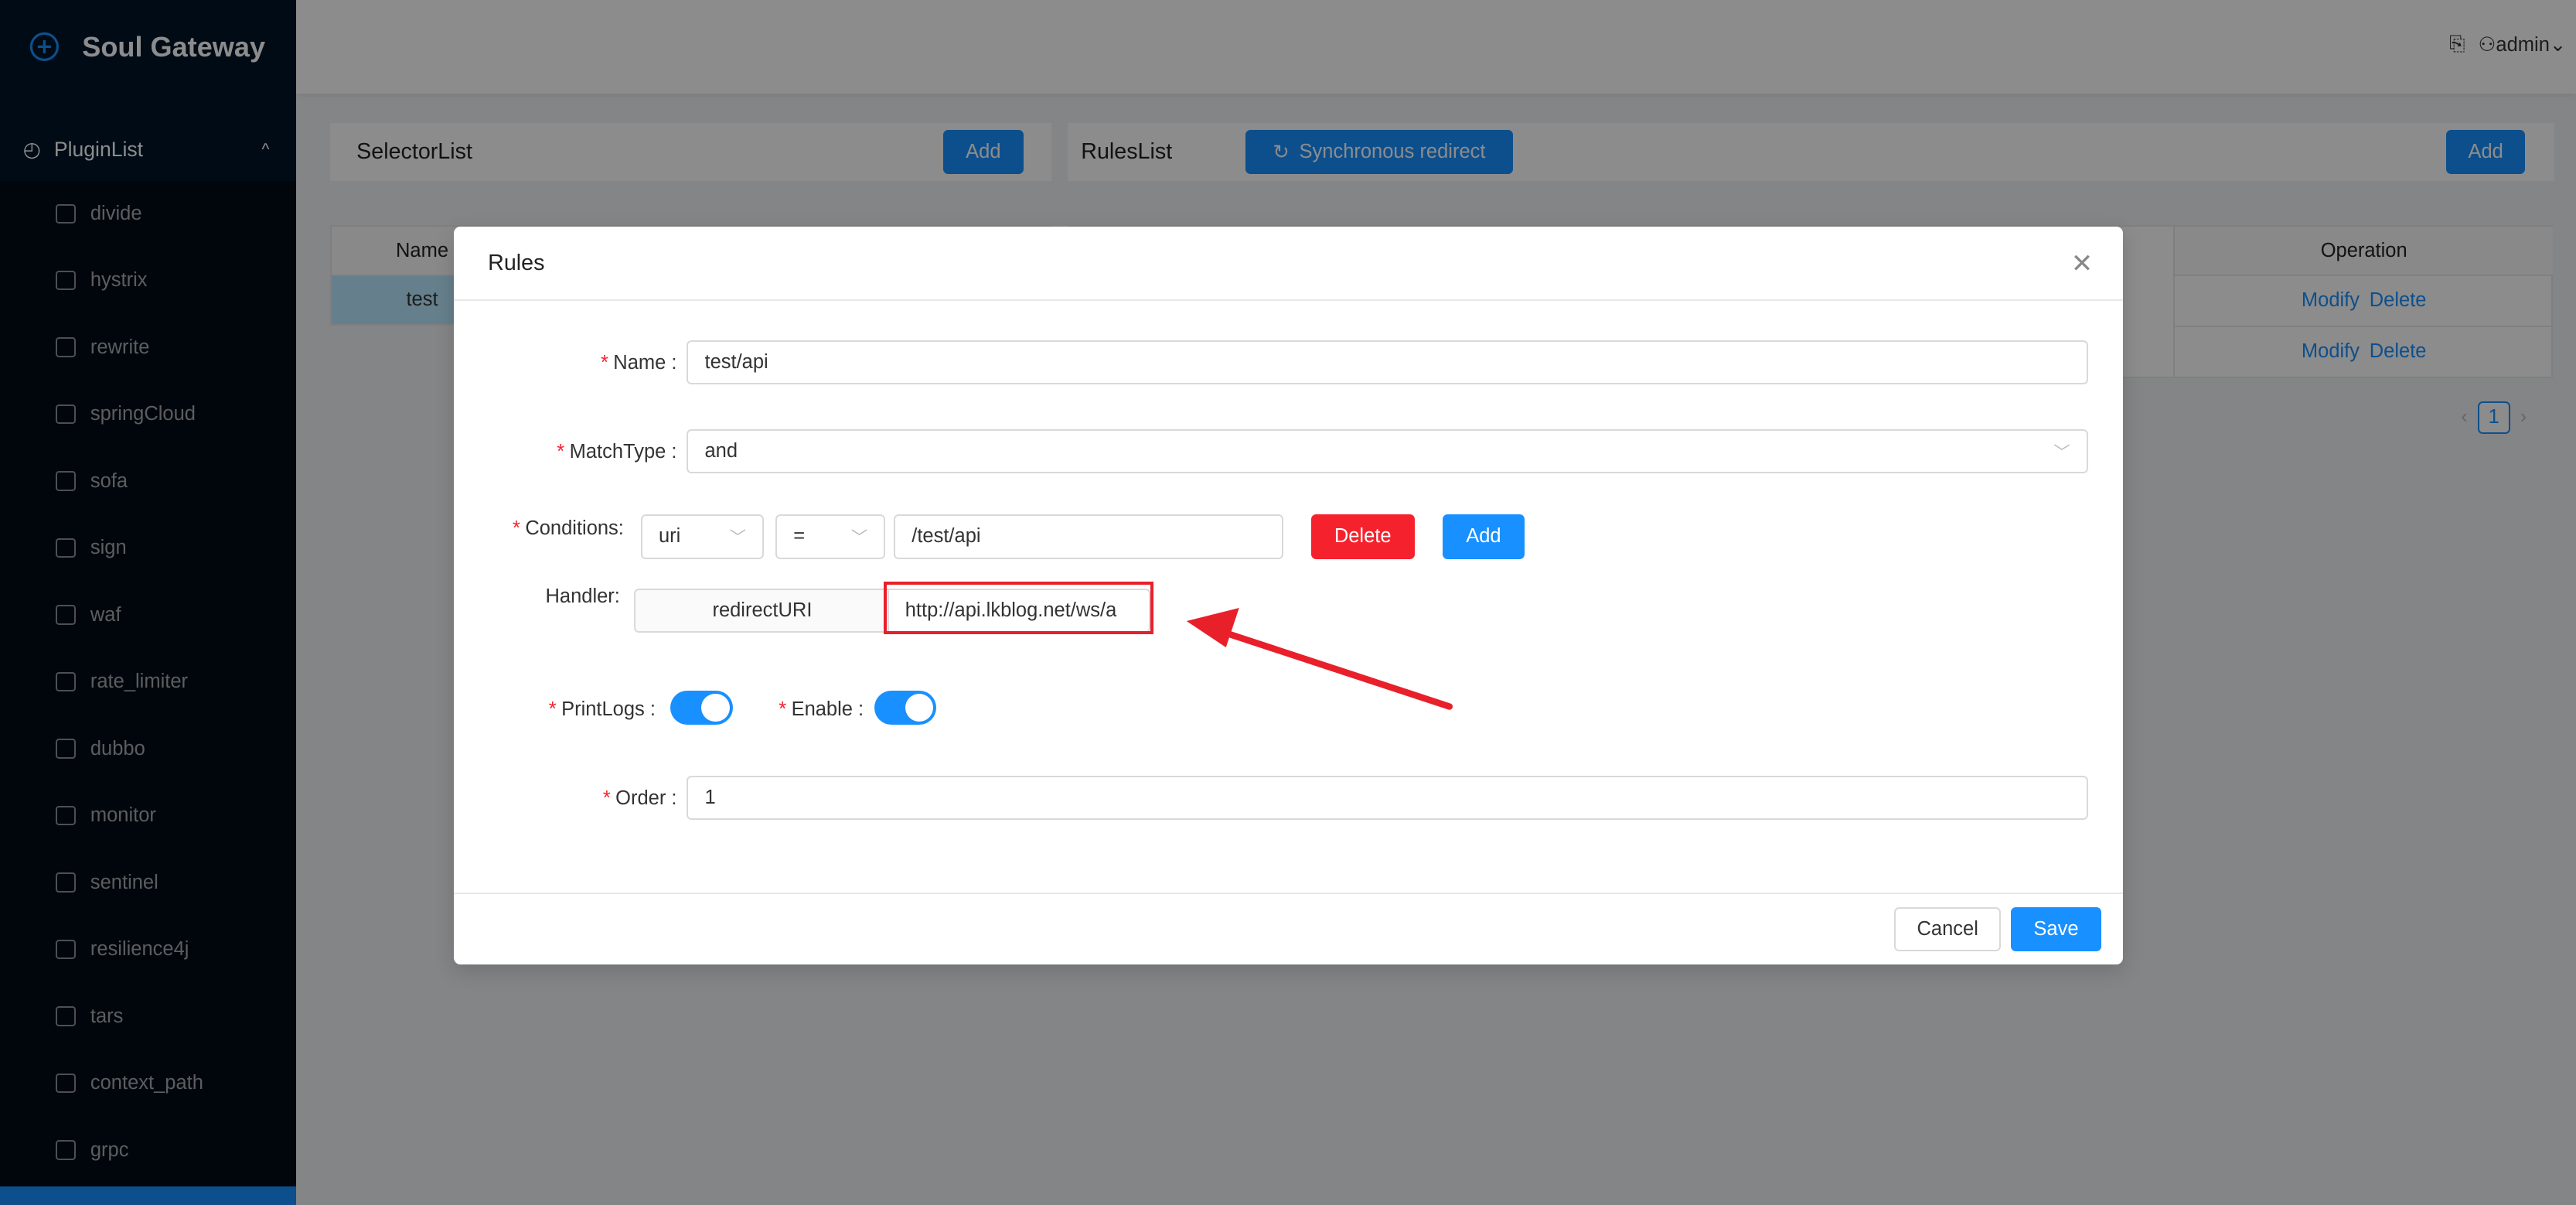 This screenshot has height=1205, width=2576. What do you see at coordinates (1319, 659) in the screenshot?
I see `annotation-arrow` at bounding box center [1319, 659].